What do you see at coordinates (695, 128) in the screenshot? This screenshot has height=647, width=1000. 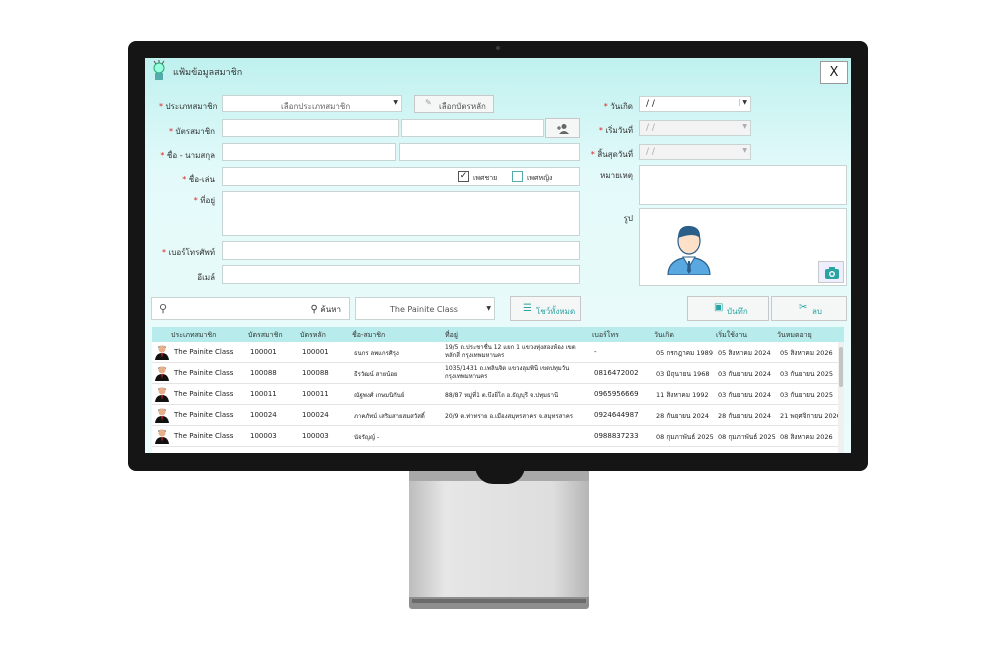 I see `start-date-picker: / / ▼` at bounding box center [695, 128].